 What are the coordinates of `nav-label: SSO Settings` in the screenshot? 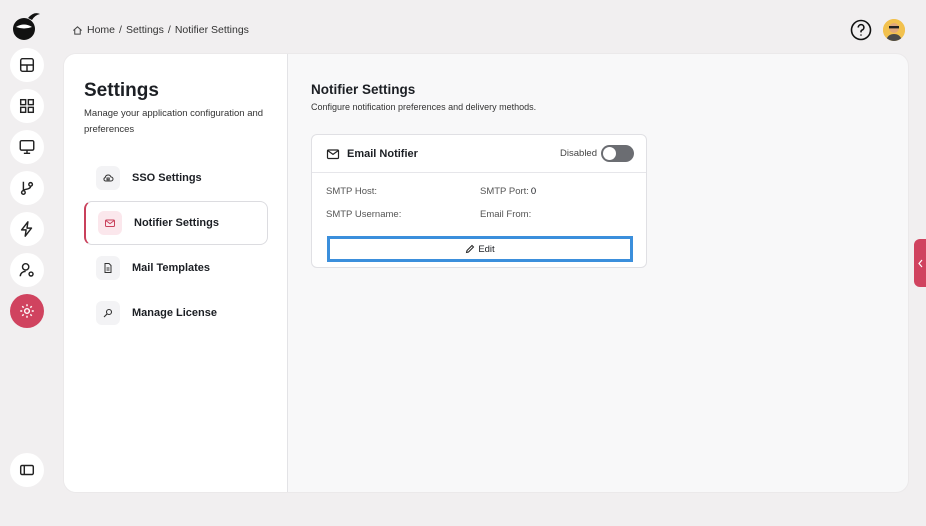 It's located at (167, 178).